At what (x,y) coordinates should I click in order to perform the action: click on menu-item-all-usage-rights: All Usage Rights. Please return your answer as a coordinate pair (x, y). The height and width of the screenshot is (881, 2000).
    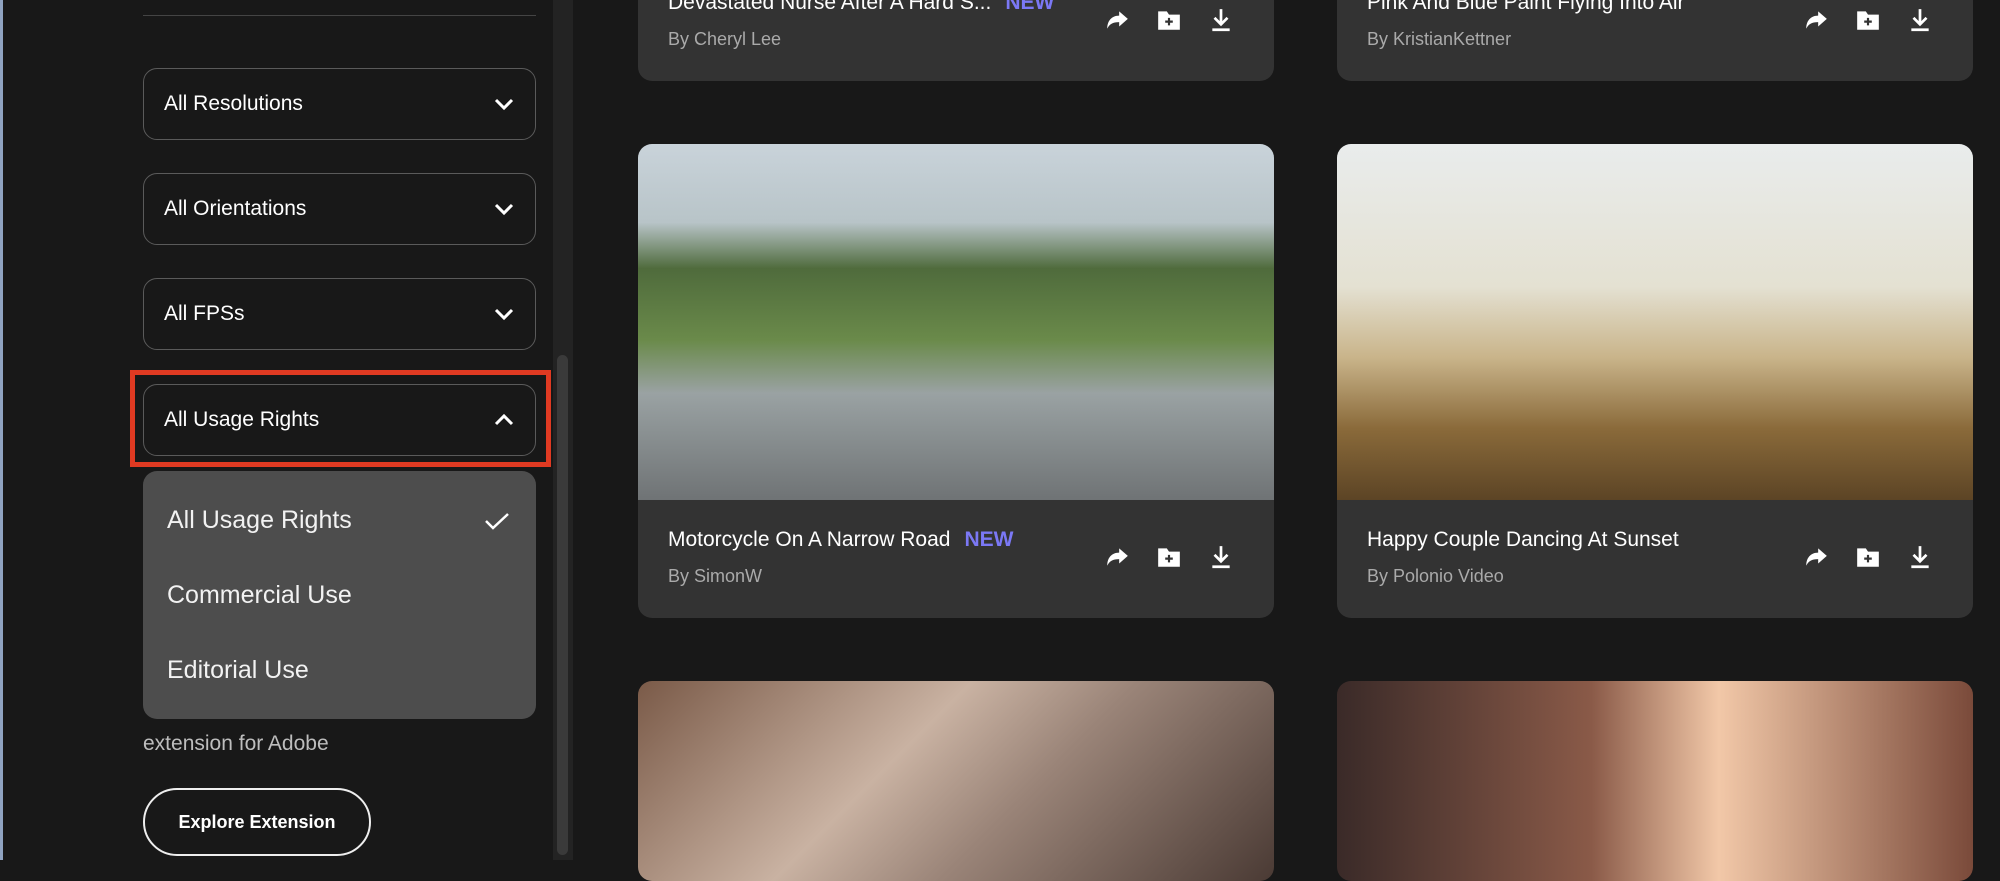
    Looking at the image, I should click on (339, 520).